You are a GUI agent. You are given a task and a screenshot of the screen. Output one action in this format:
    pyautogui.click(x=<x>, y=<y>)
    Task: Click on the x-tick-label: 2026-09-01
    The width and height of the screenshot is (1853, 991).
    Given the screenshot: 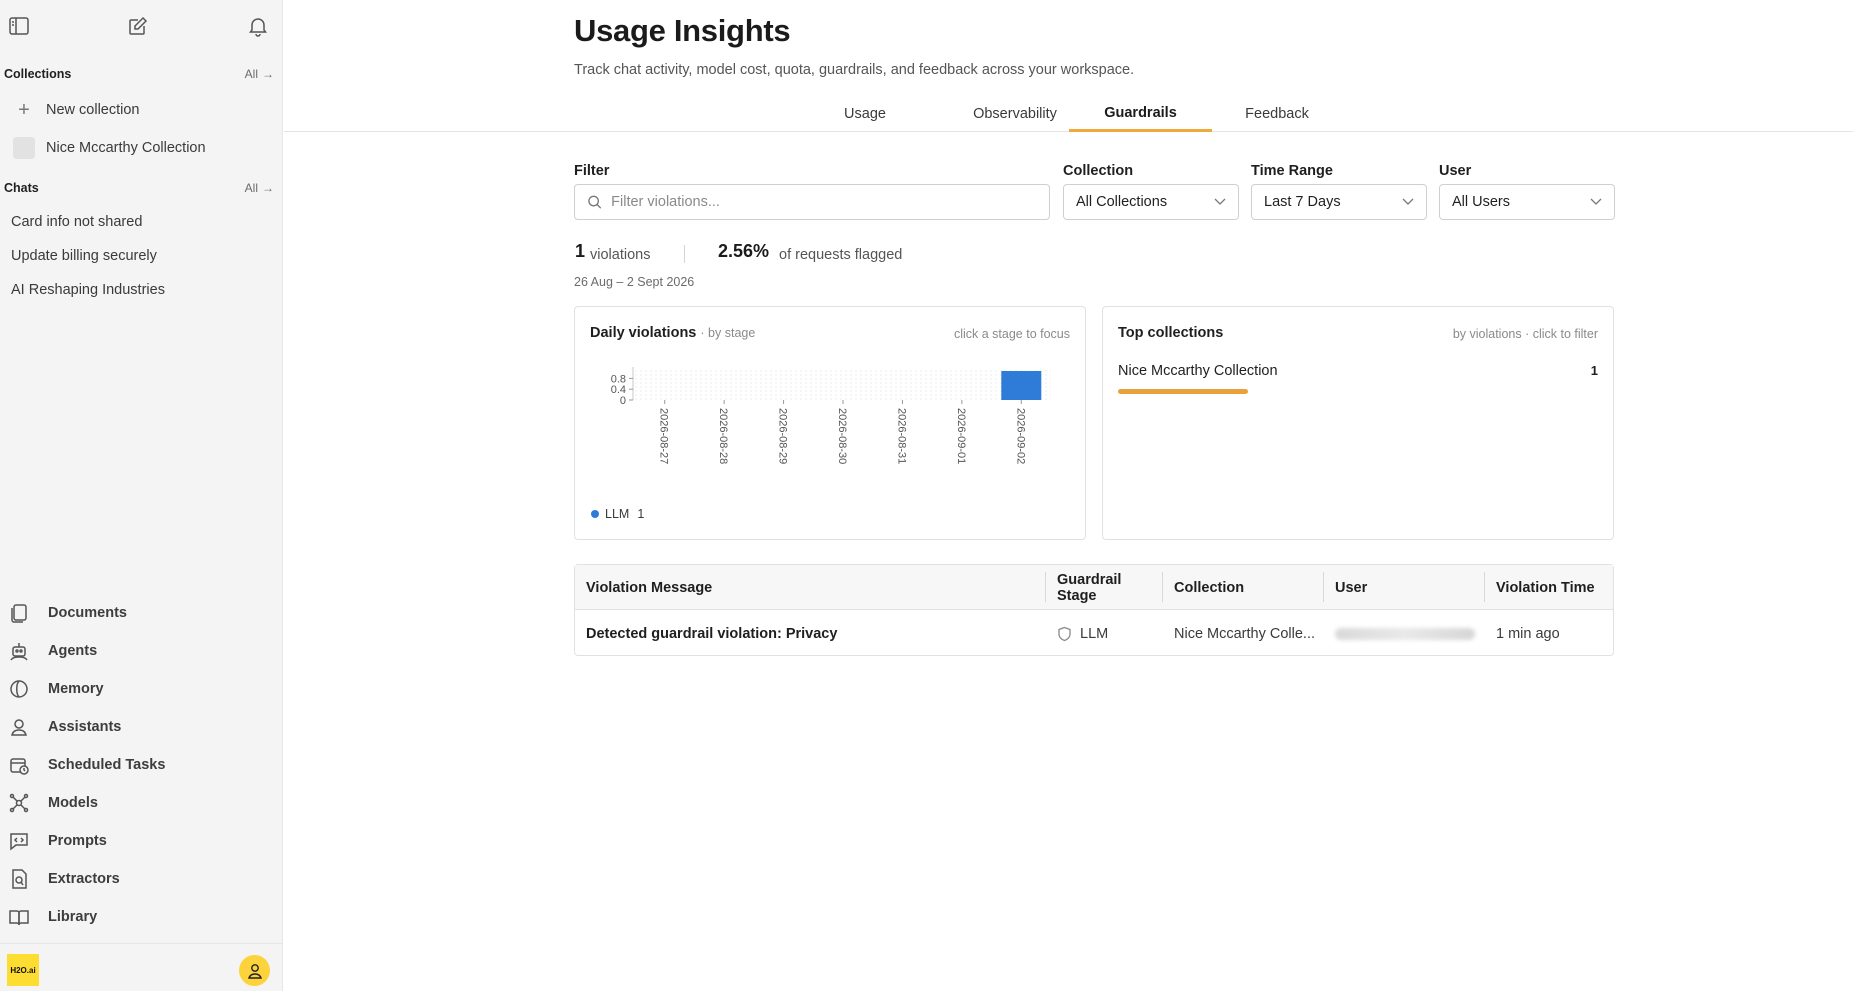 What is the action you would take?
    pyautogui.click(x=961, y=436)
    